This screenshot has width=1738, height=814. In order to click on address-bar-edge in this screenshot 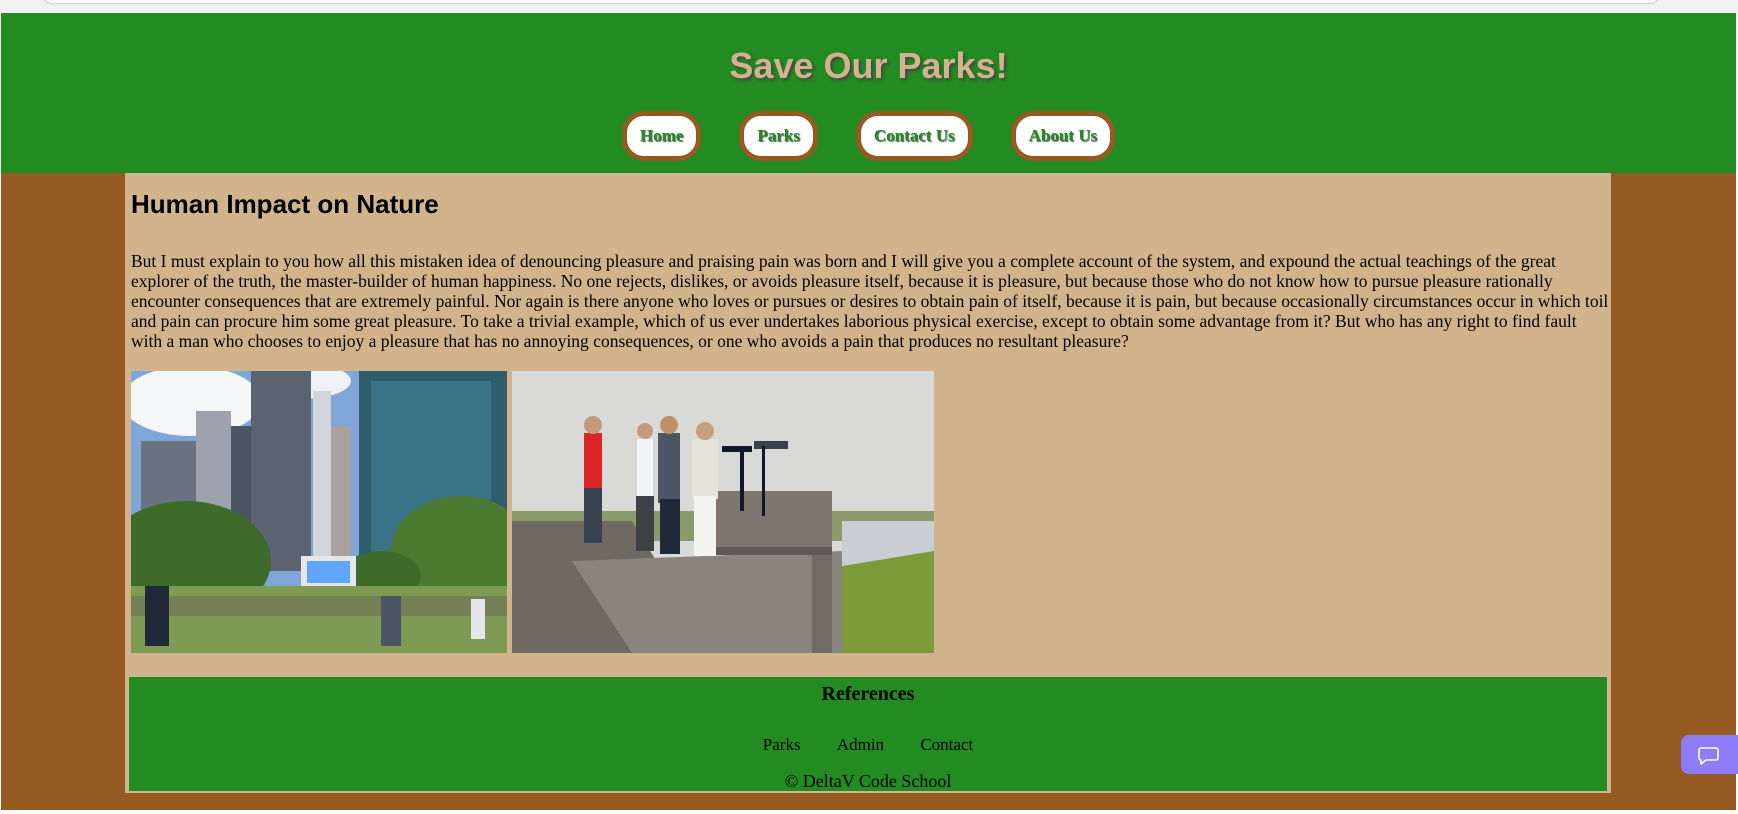, I will do `click(851, 2)`.